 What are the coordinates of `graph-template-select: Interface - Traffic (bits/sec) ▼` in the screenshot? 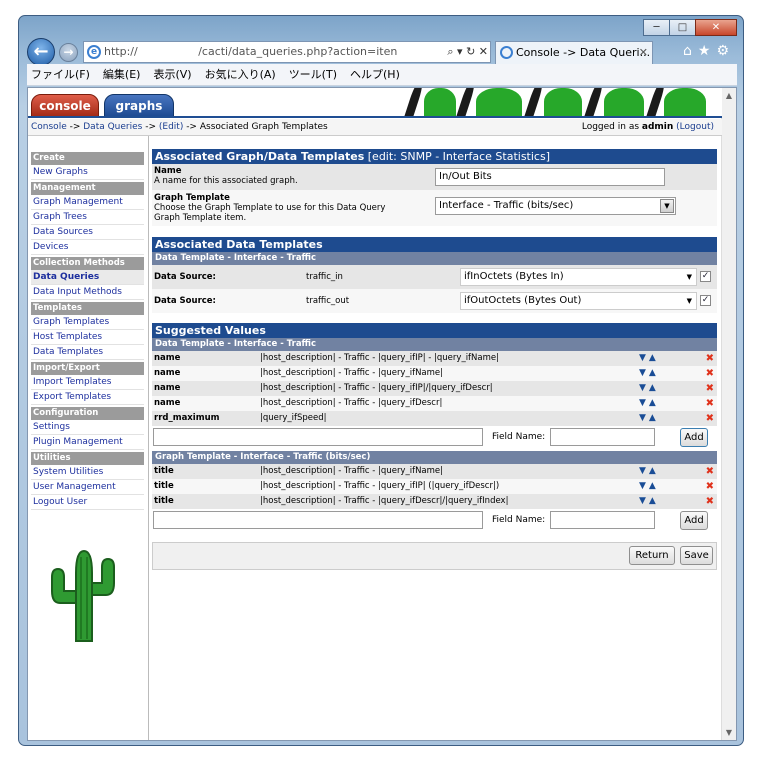 It's located at (555, 206).